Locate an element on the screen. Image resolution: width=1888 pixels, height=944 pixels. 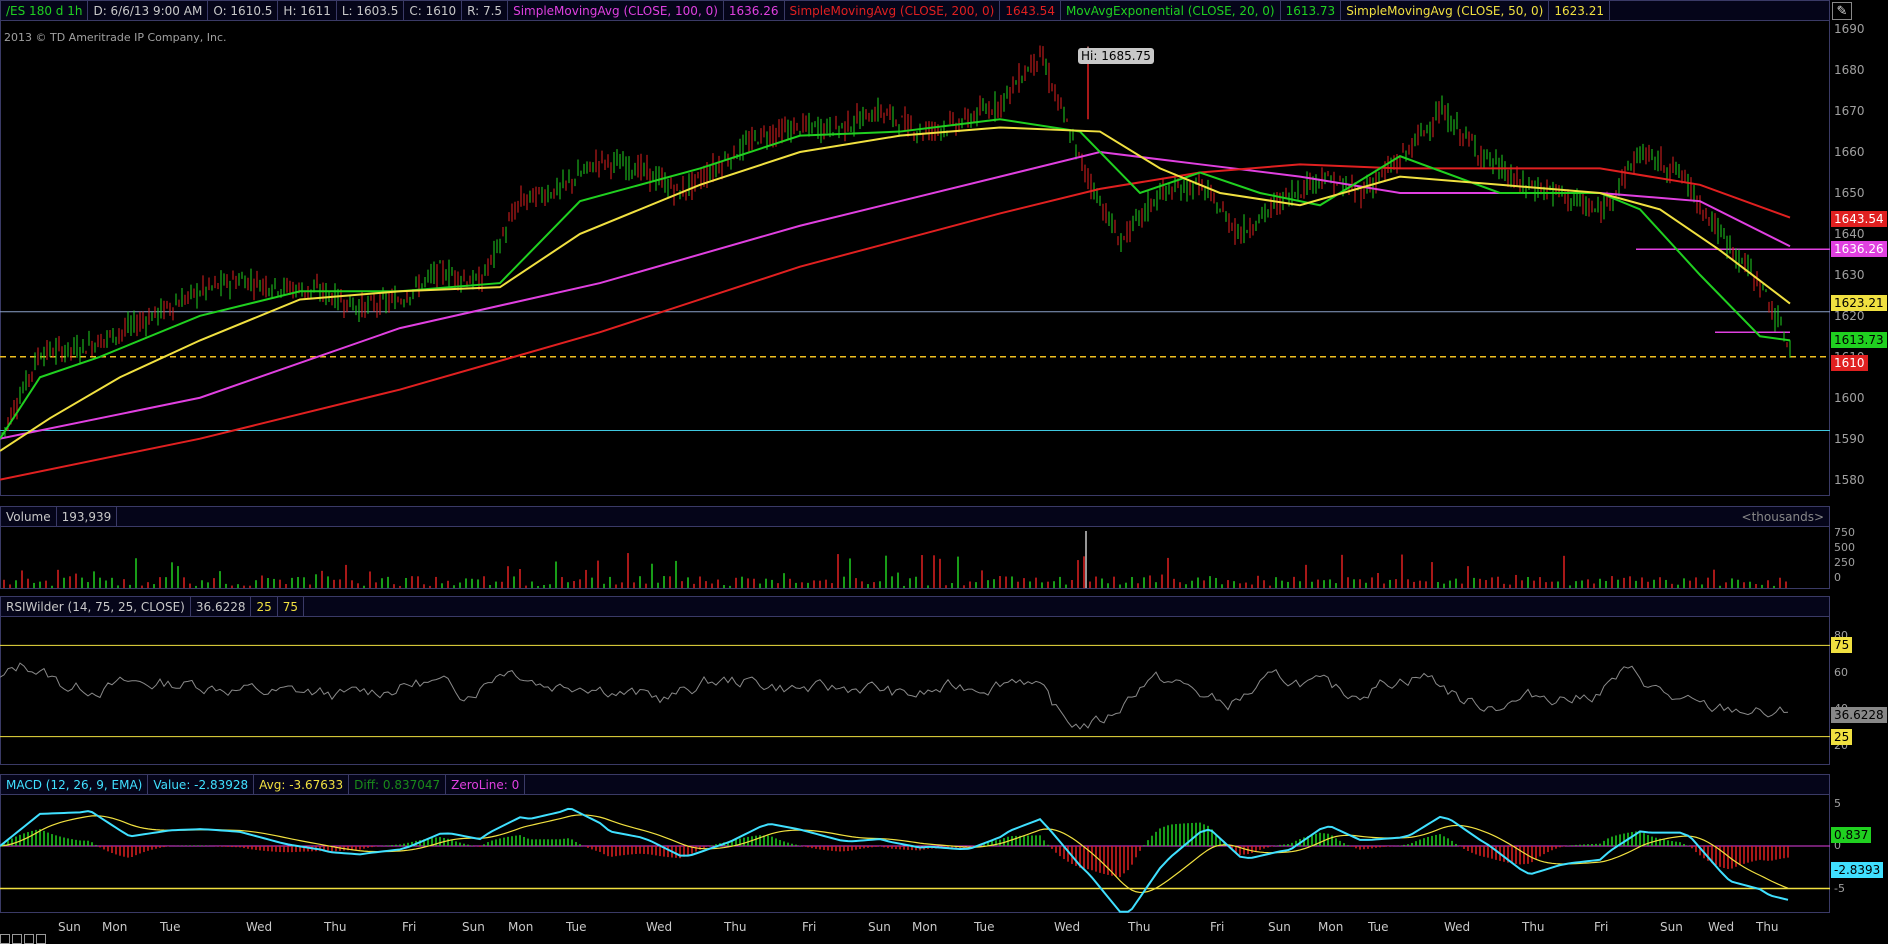
volume-value: 193,939 is located at coordinates (87, 516).